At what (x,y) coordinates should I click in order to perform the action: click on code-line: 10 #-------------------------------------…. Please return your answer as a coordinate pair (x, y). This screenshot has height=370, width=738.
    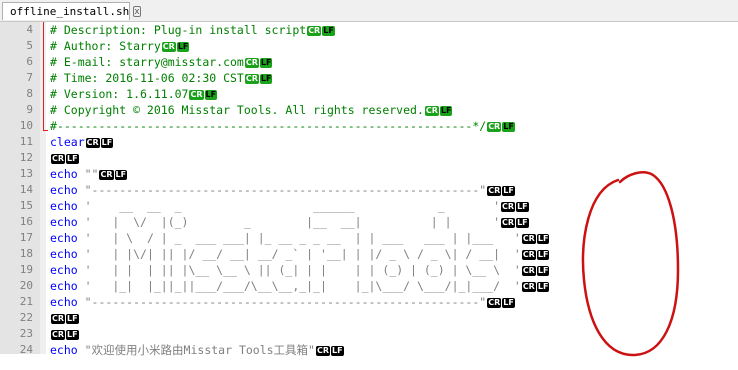
    Looking at the image, I should click on (369, 126).